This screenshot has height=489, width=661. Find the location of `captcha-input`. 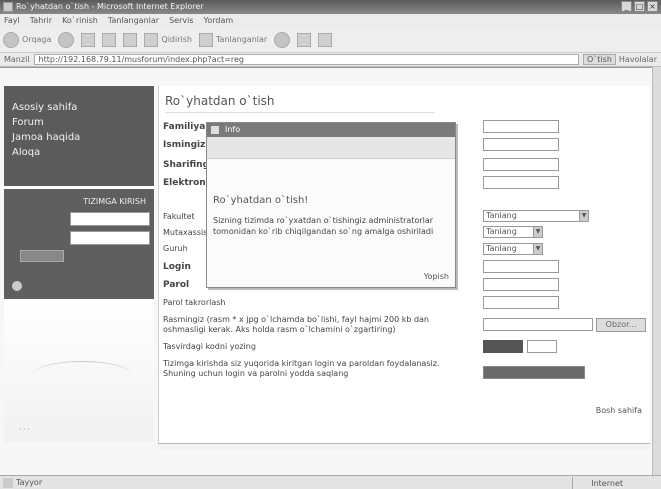

captcha-input is located at coordinates (542, 346).